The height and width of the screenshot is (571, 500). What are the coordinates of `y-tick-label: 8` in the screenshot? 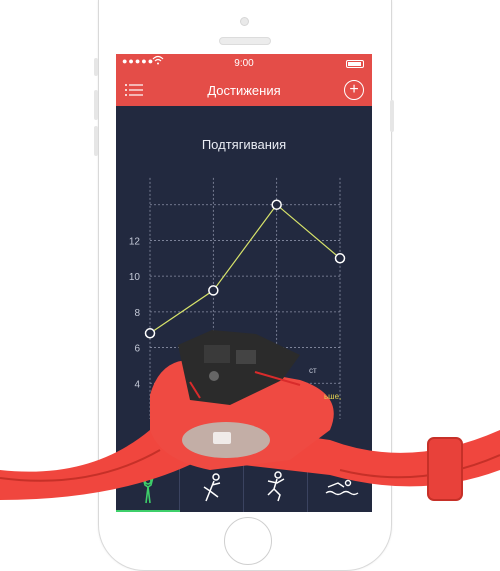 It's located at (137, 313).